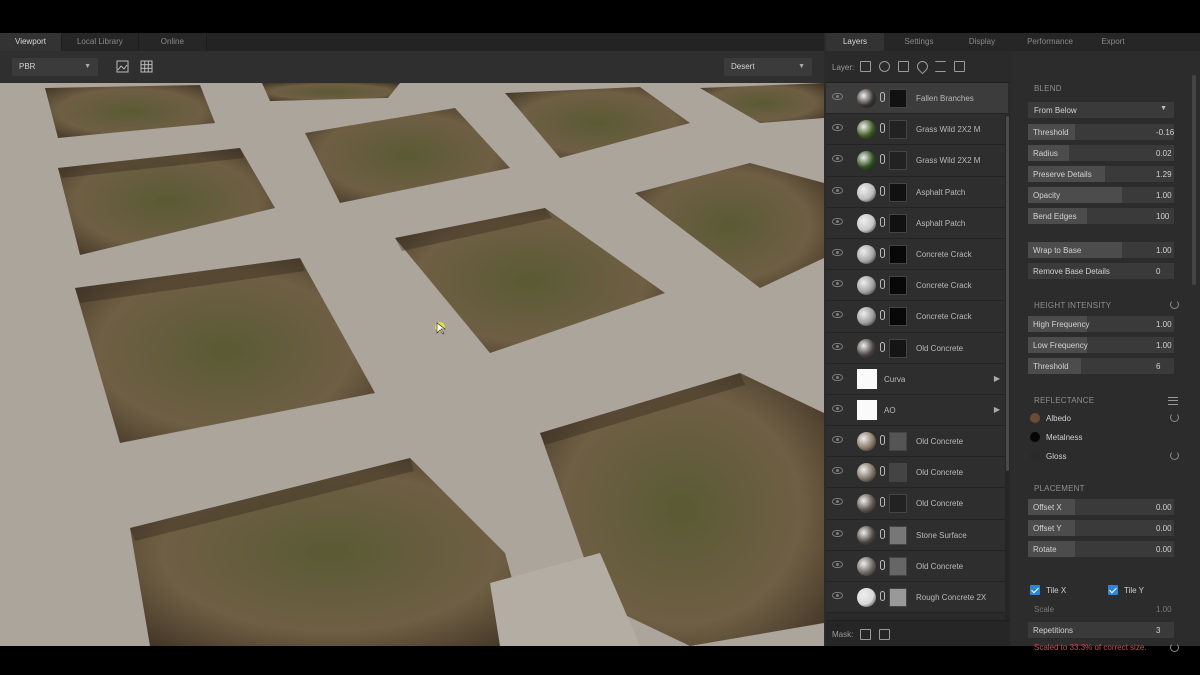 The image size is (1200, 675). What do you see at coordinates (1035, 456) in the screenshot?
I see `gloss-swatch` at bounding box center [1035, 456].